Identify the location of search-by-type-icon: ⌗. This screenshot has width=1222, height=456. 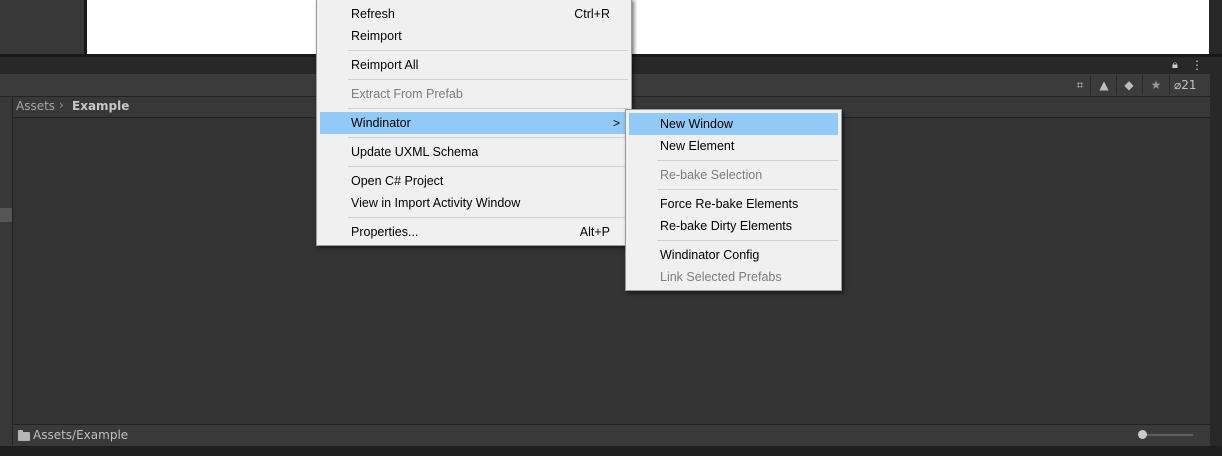
(1080, 85).